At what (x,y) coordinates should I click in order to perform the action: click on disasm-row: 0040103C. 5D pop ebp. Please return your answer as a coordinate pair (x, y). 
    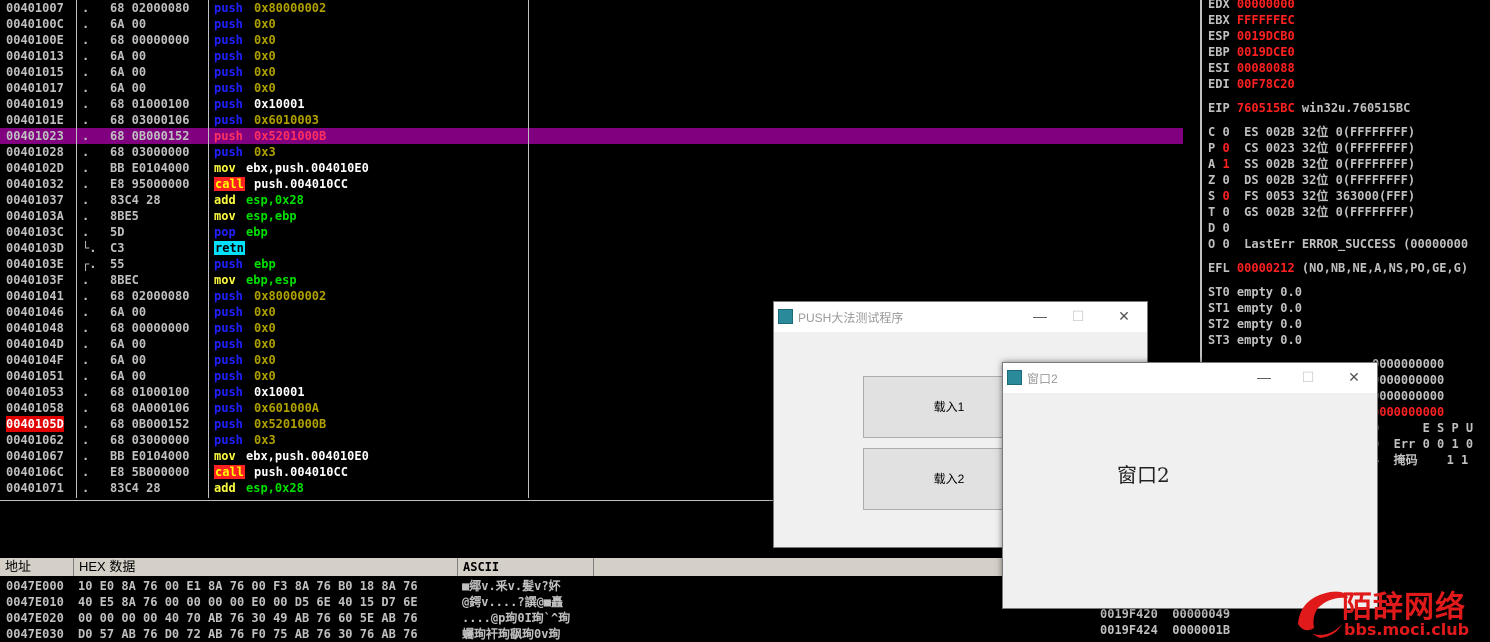
    Looking at the image, I should click on (591, 232).